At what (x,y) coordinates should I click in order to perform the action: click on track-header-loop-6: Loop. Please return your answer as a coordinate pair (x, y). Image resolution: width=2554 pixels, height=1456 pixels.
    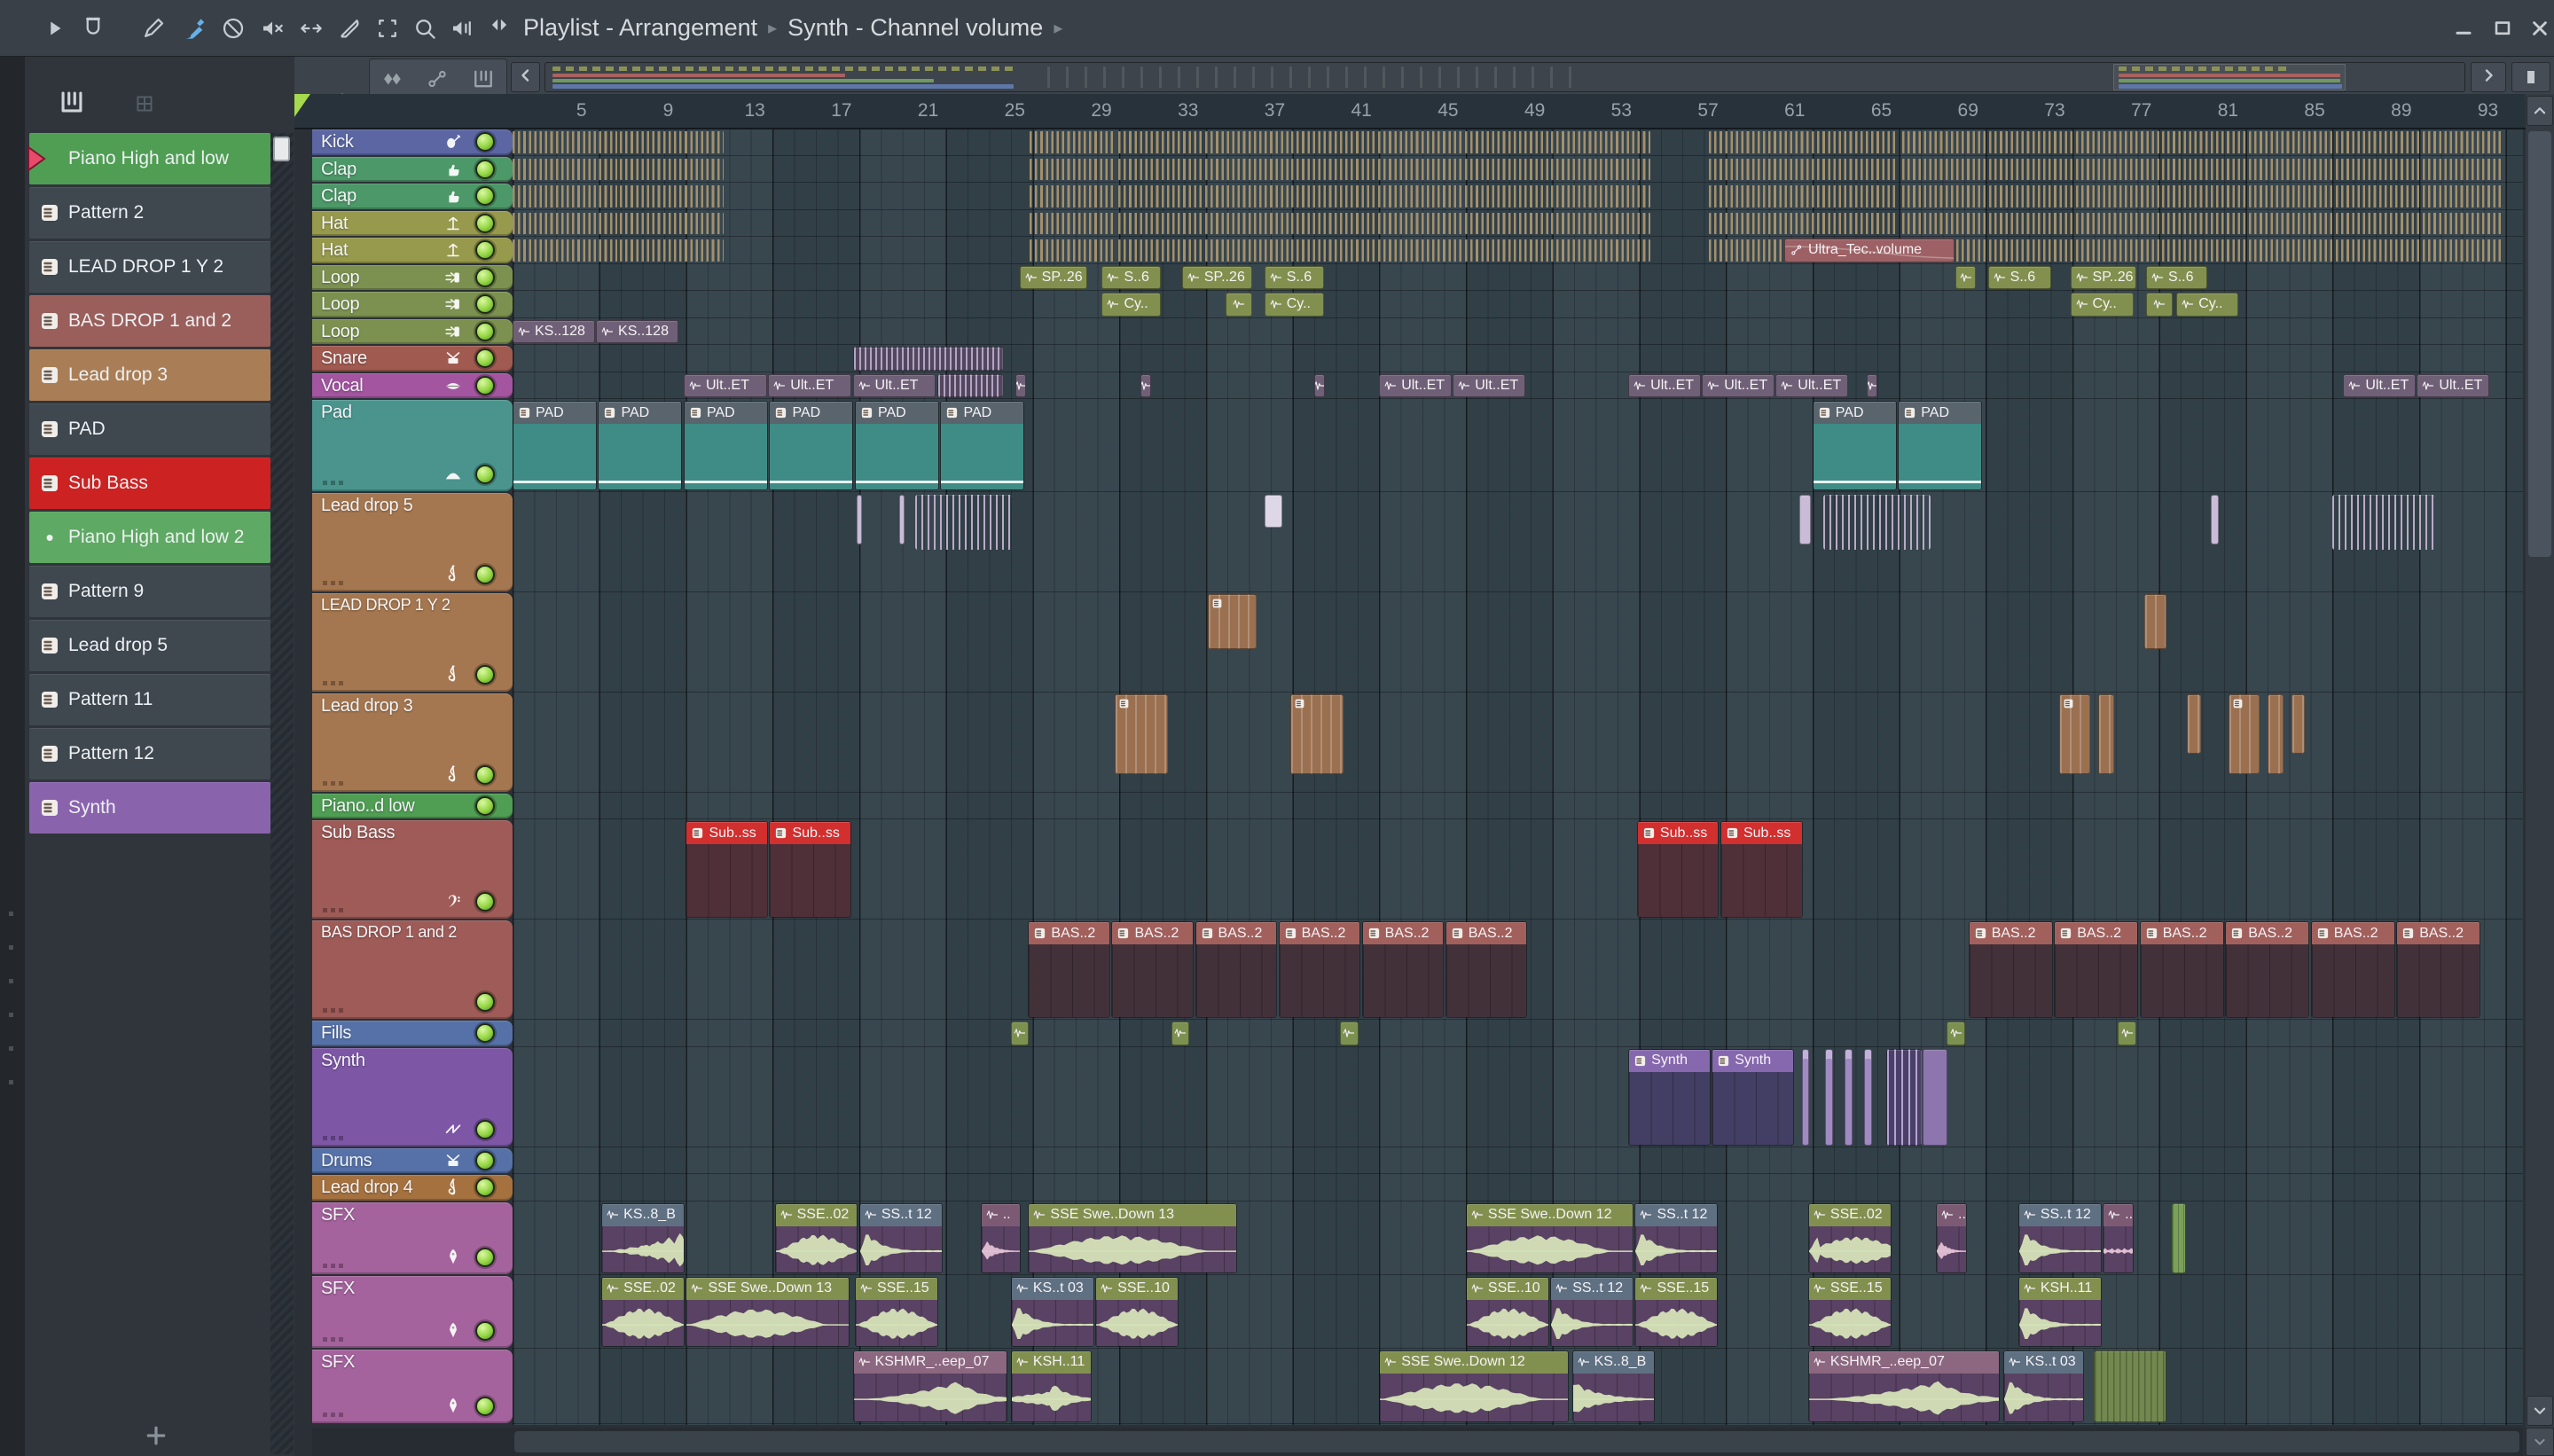
    Looking at the image, I should click on (412, 304).